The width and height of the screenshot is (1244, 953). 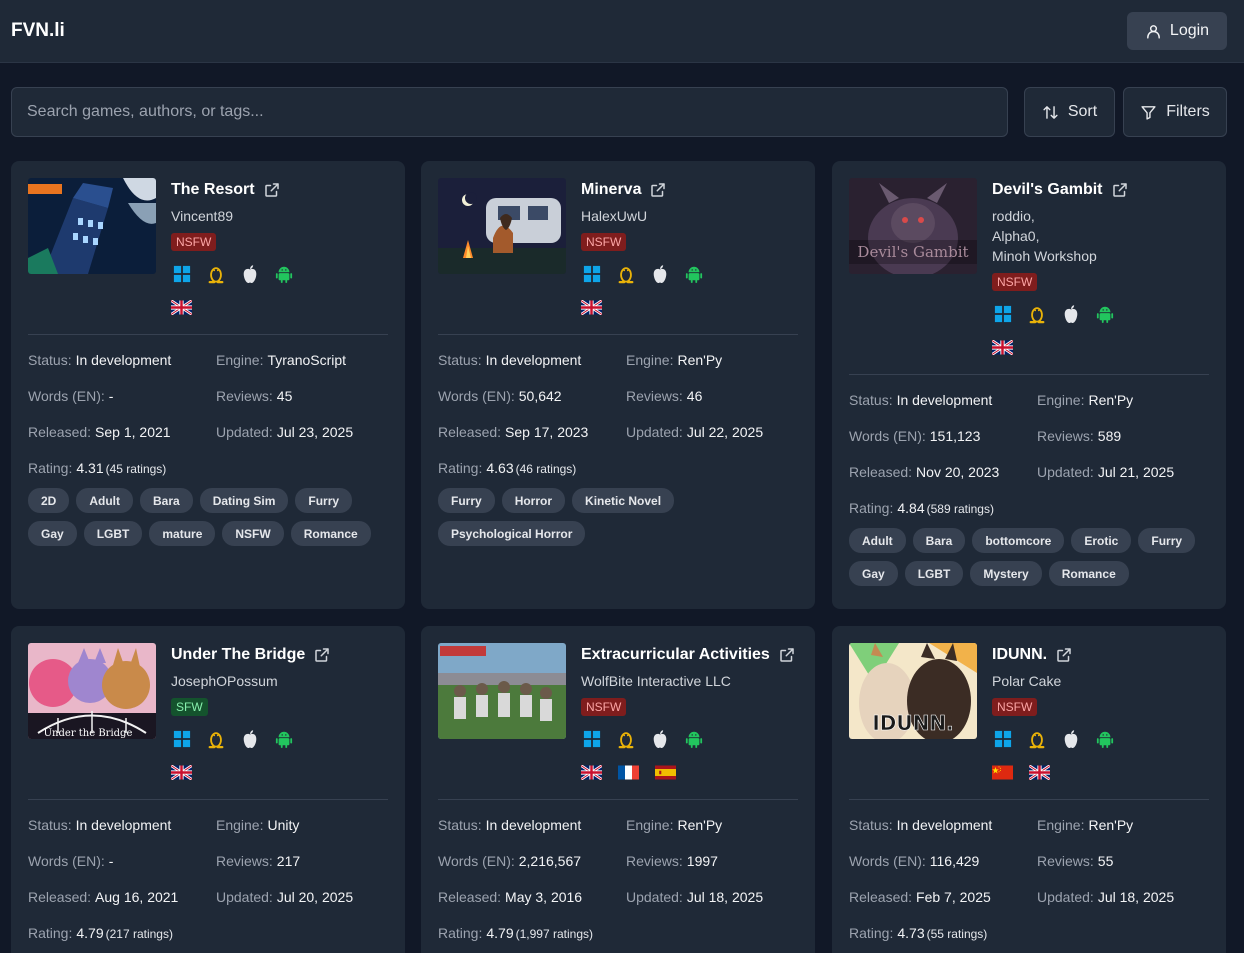 What do you see at coordinates (1069, 112) in the screenshot?
I see `sort-button: Sort` at bounding box center [1069, 112].